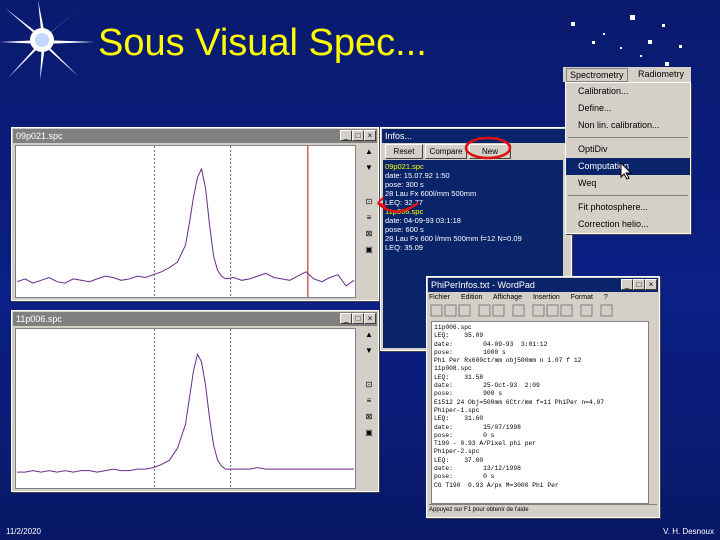 The width and height of the screenshot is (720, 540). What do you see at coordinates (453, 369) in the screenshot?
I see `document-line: 11p008.spc` at bounding box center [453, 369].